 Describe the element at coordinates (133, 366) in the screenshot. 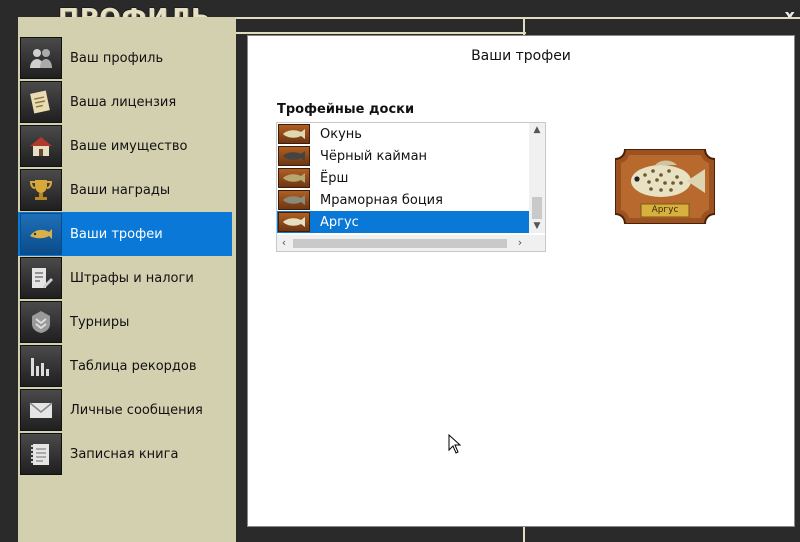

I see `sidebar-item-label: Таблица рекордов` at that location.